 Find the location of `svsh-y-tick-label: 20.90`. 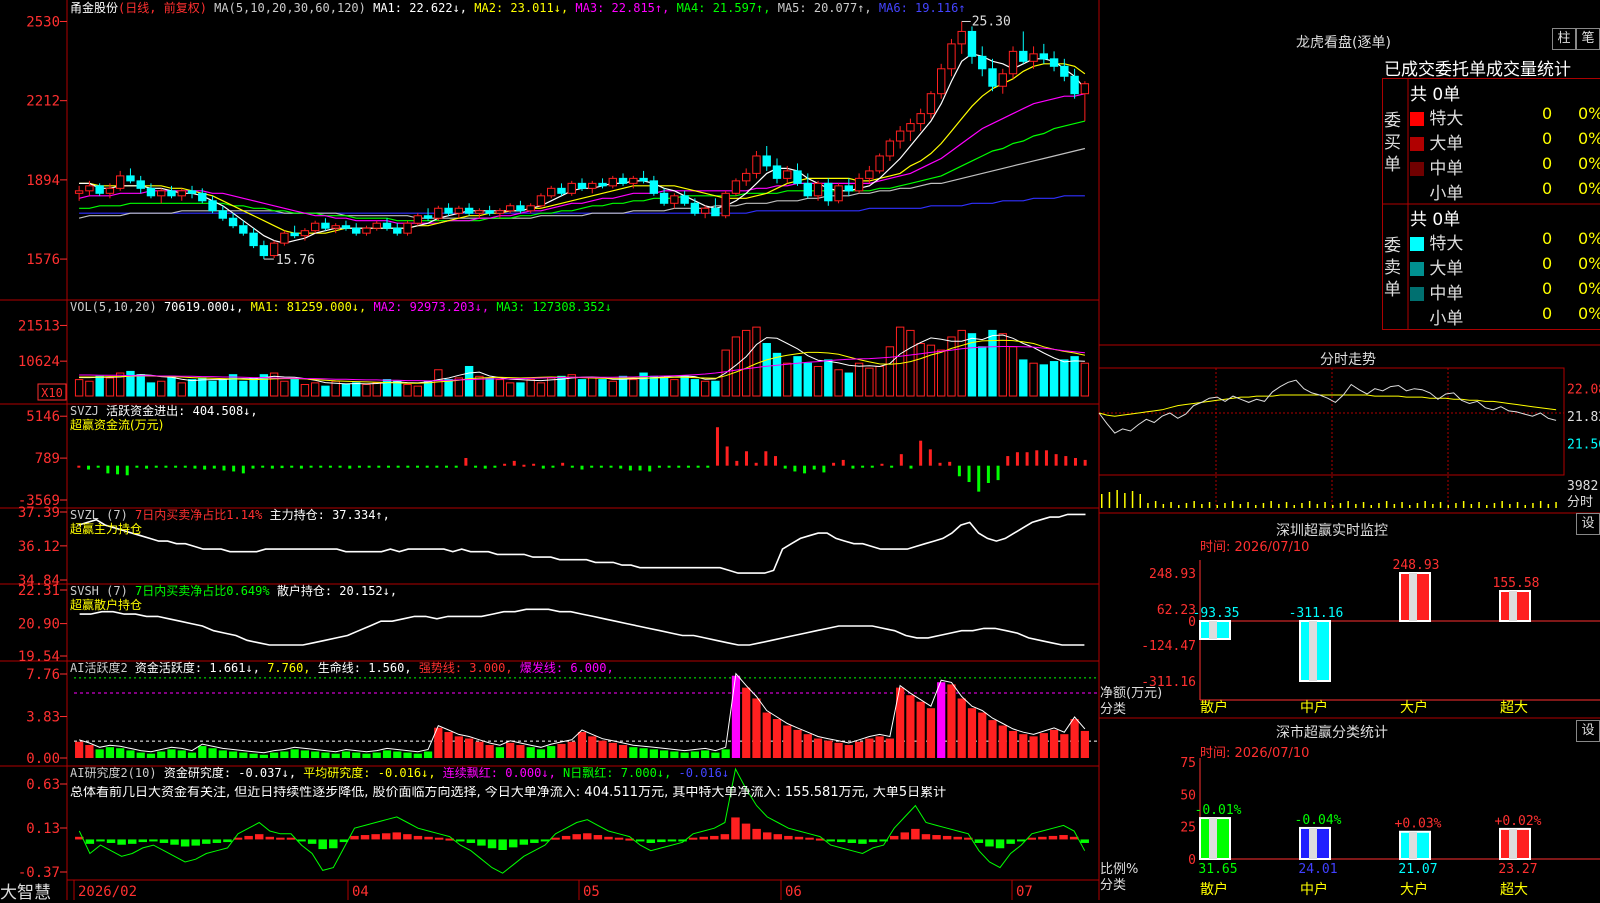

svsh-y-tick-label: 20.90 is located at coordinates (39, 625).